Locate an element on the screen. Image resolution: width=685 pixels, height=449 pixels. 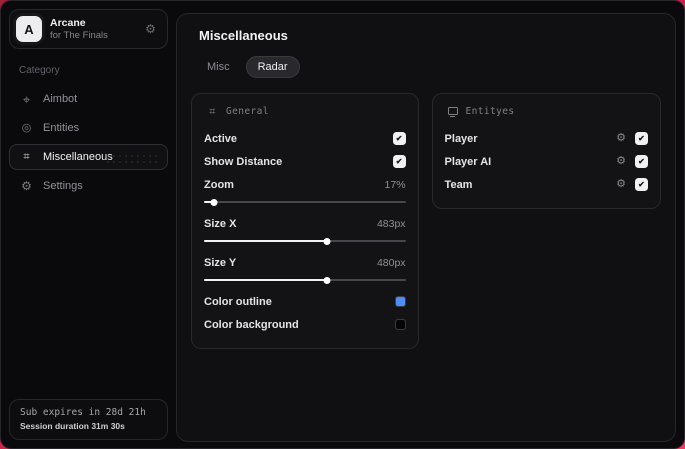
tab-misc: Misc is located at coordinates (218, 67).